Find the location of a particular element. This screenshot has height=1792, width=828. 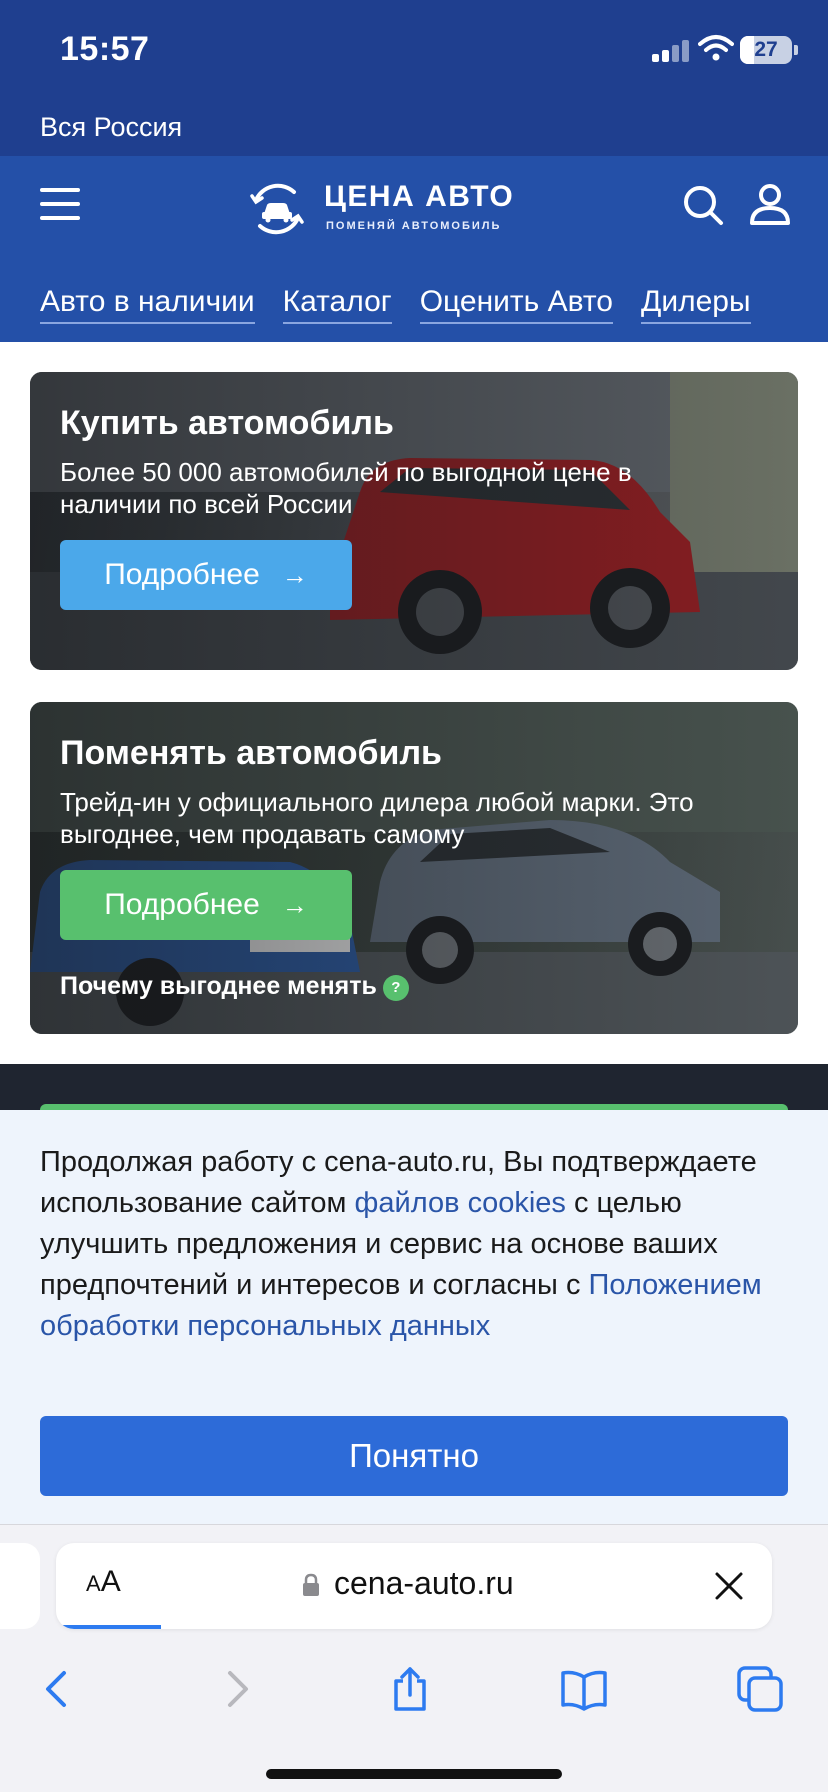

text-size-button: AA is located at coordinates (103, 1582).